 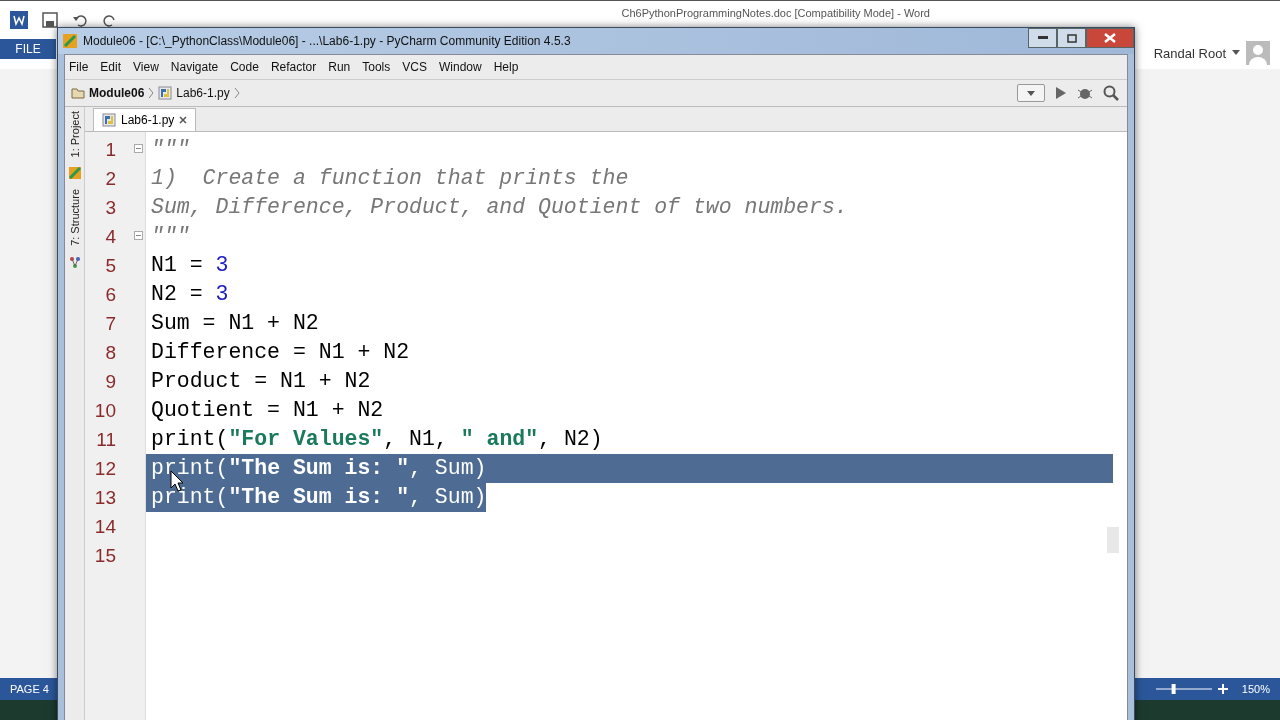 I want to click on menu-item: Tools, so click(x=376, y=67).